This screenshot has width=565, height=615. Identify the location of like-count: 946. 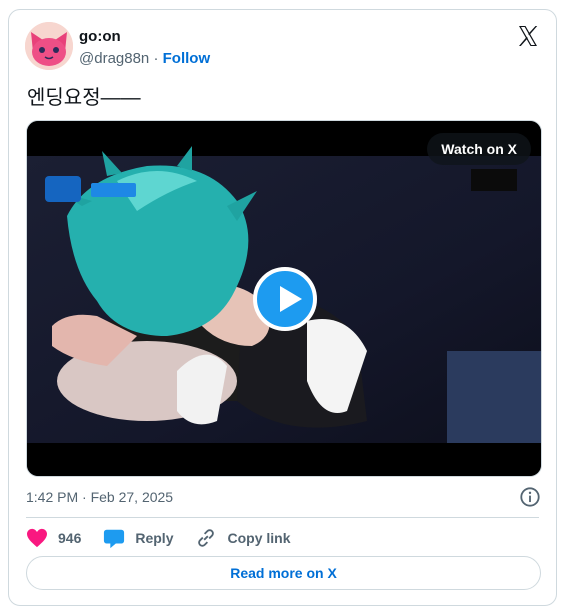
(70, 538).